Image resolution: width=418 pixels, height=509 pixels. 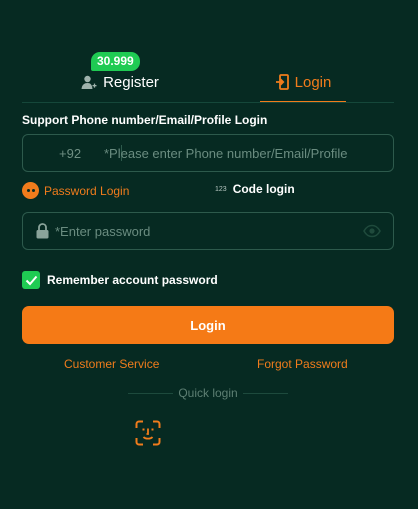 What do you see at coordinates (282, 82) in the screenshot?
I see `login-door-icon` at bounding box center [282, 82].